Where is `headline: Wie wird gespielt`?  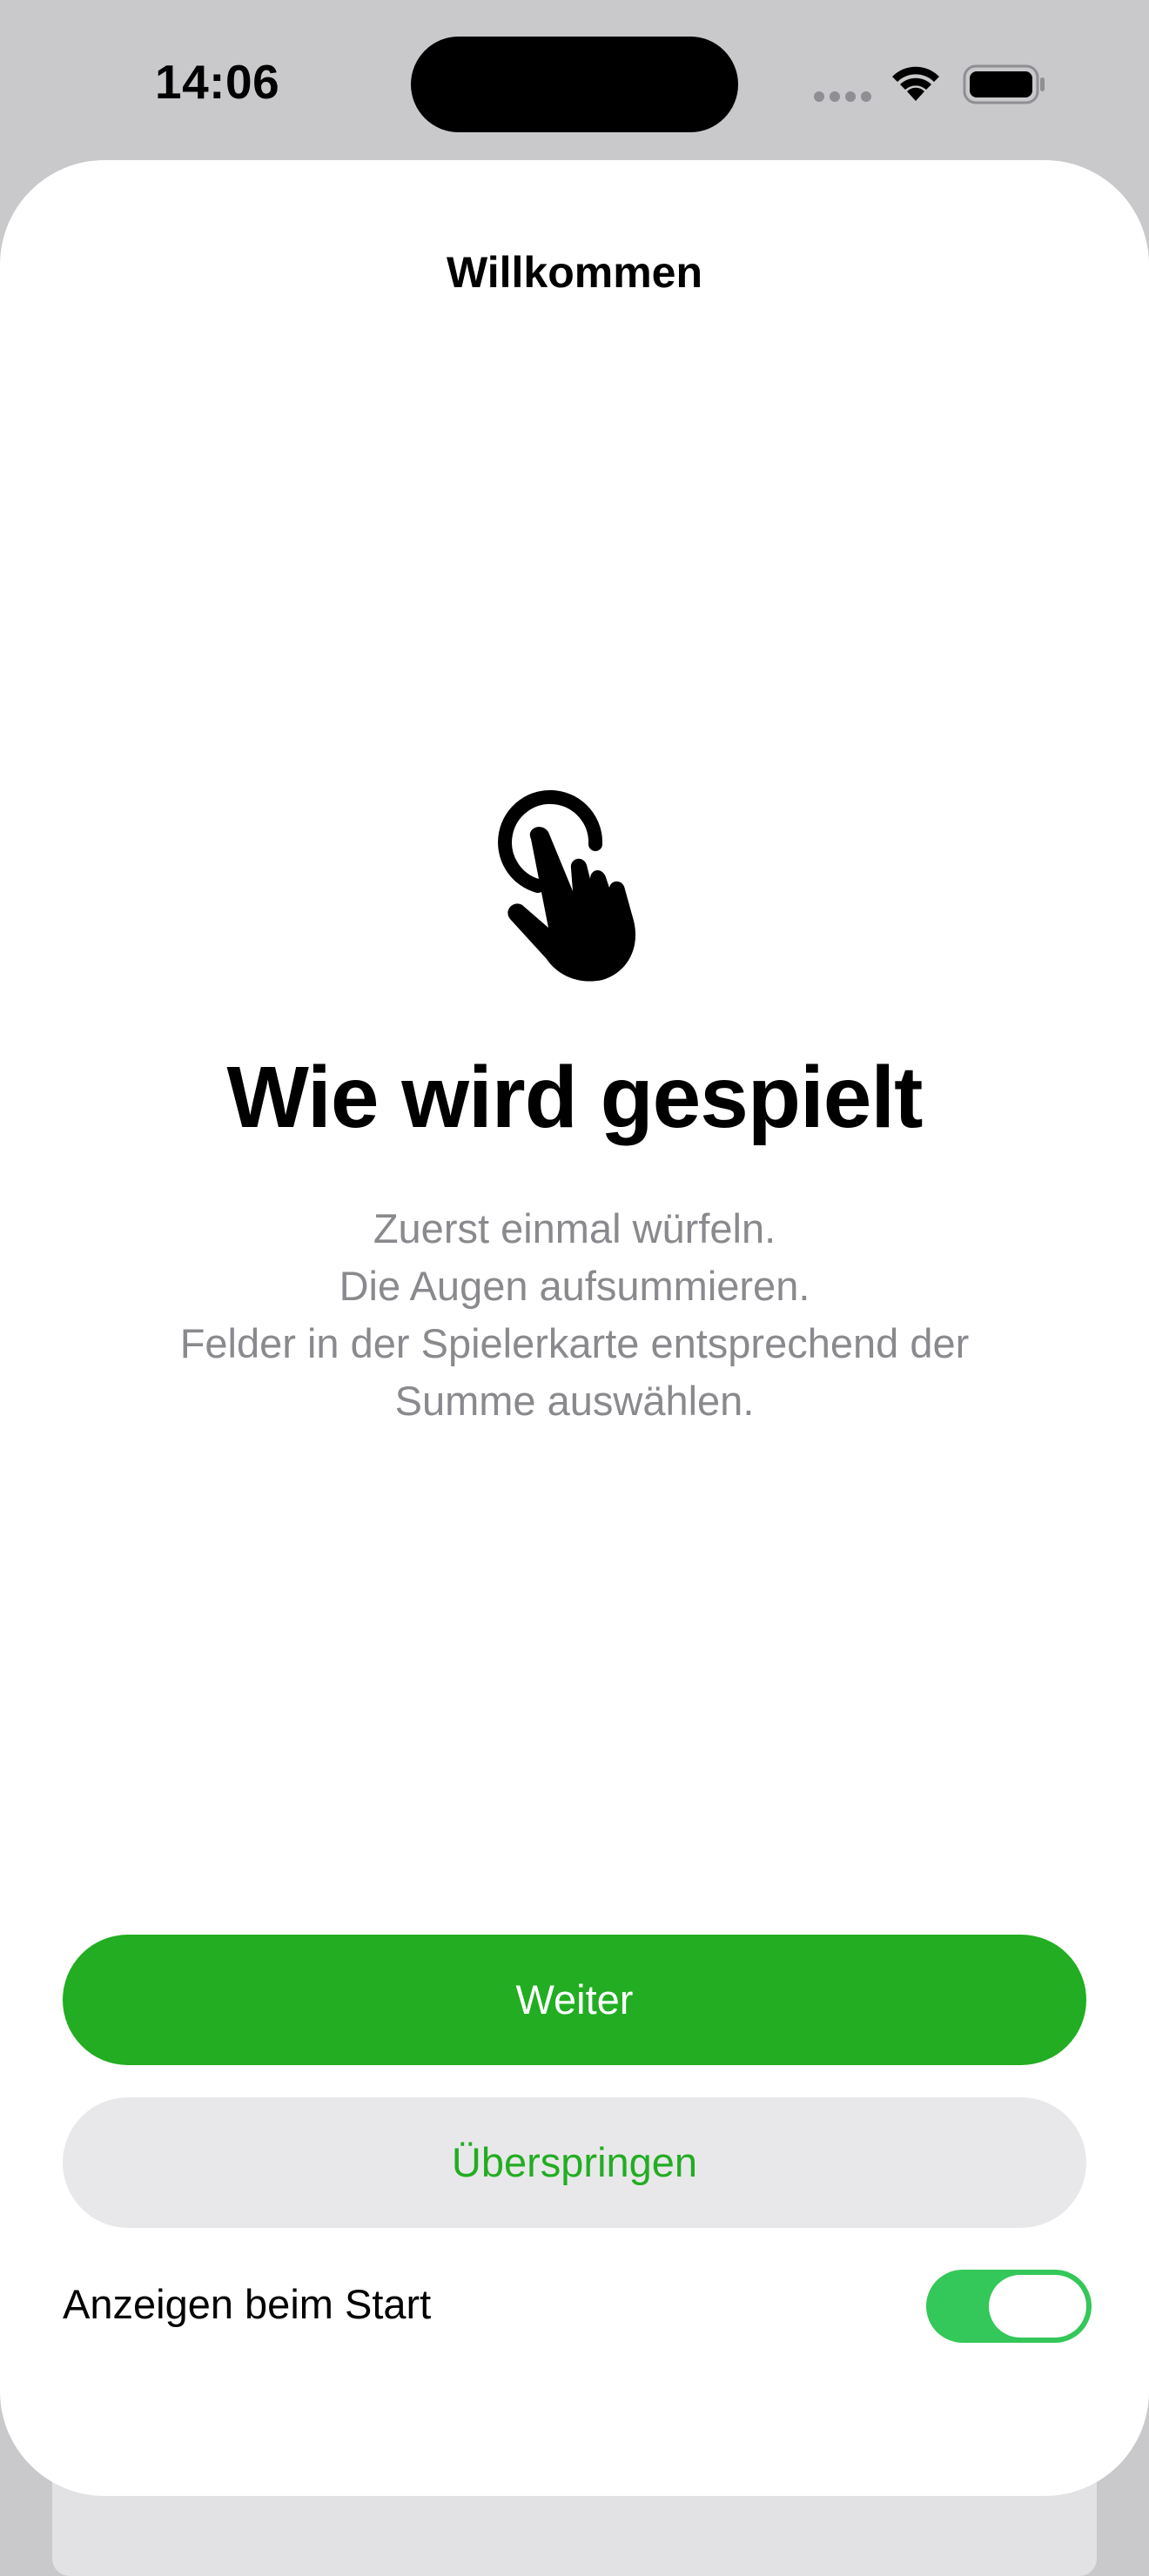
headline: Wie wird gespielt is located at coordinates (575, 1097).